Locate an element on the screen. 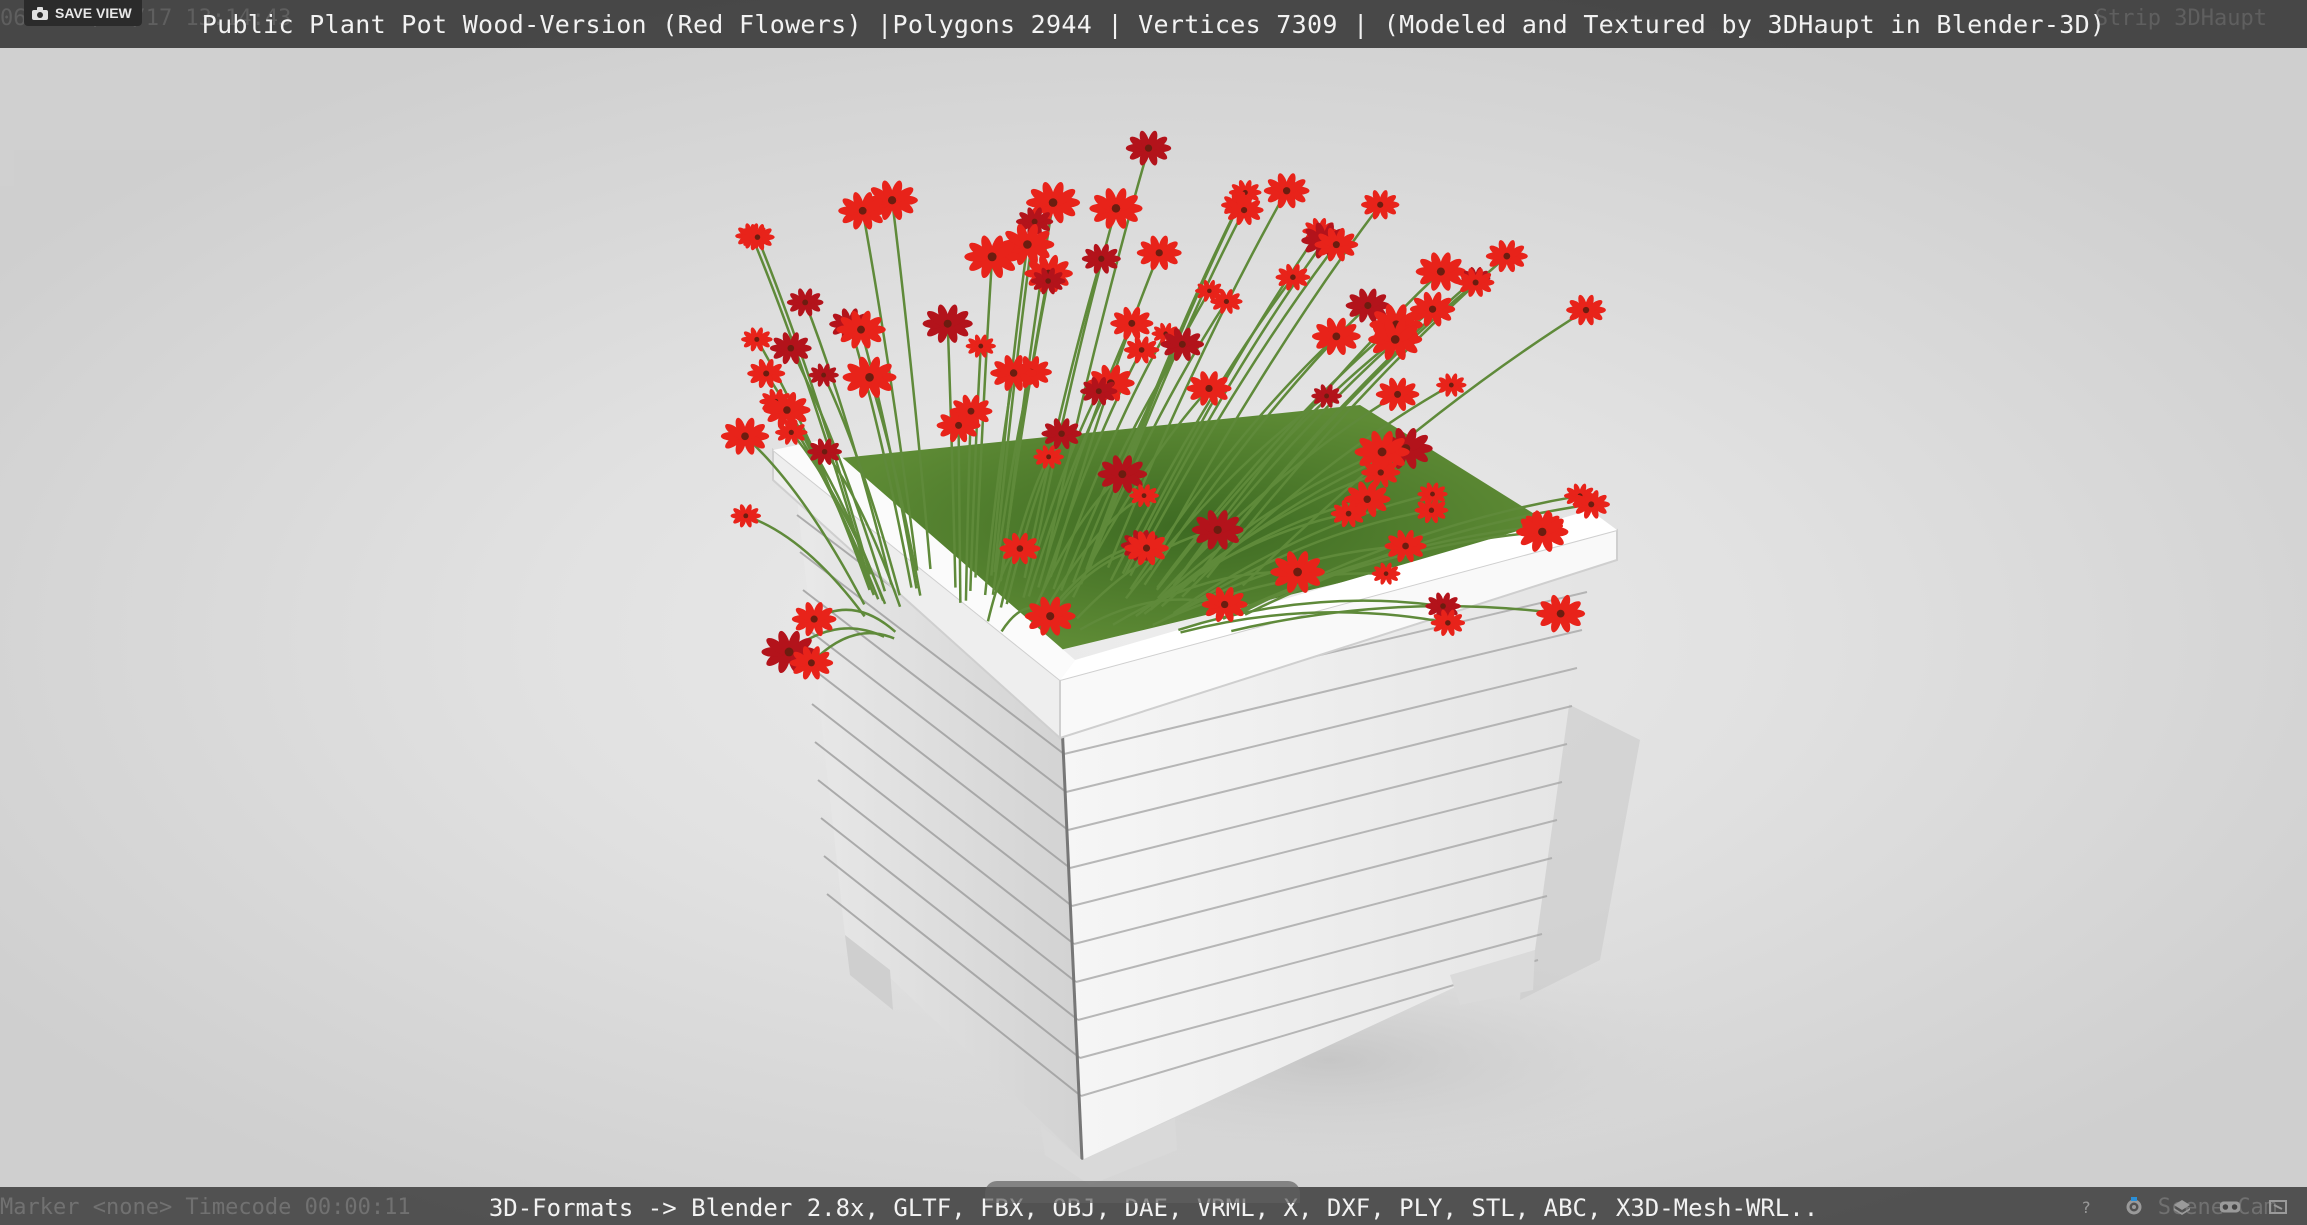  viewer-controls: ? is located at coordinates (2182, 1207).